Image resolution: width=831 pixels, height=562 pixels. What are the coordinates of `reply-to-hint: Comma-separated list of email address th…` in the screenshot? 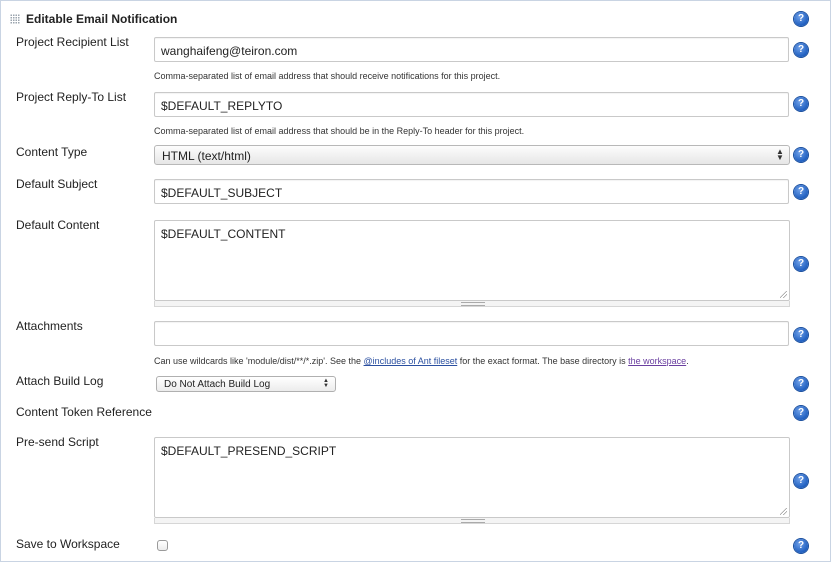 It's located at (339, 131).